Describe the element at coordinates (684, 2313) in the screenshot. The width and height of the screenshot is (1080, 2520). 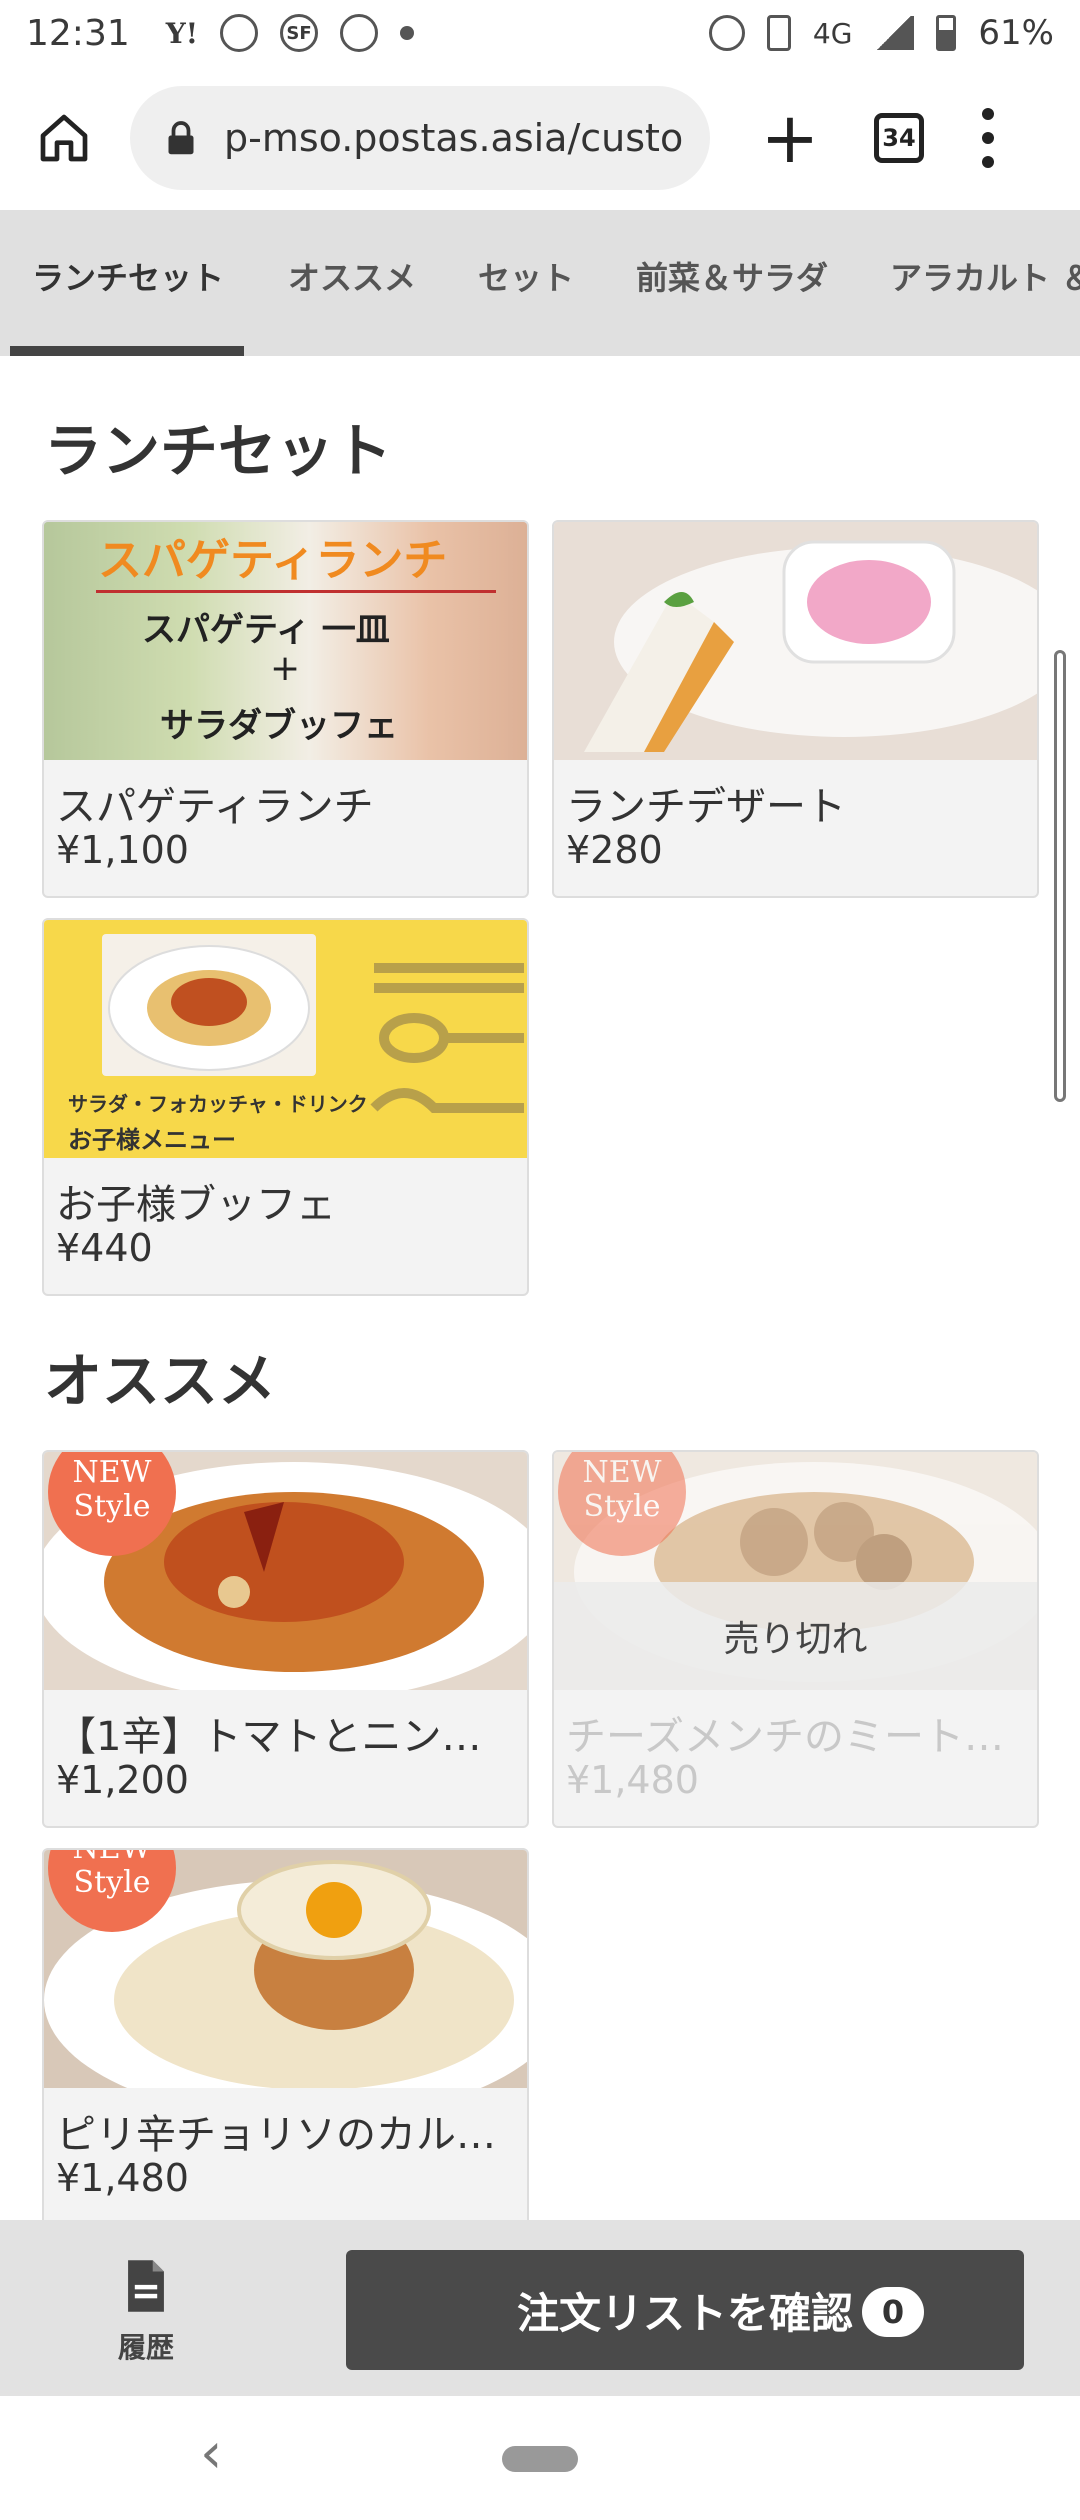
I see `order-button-label: 注文リストを確認` at that location.